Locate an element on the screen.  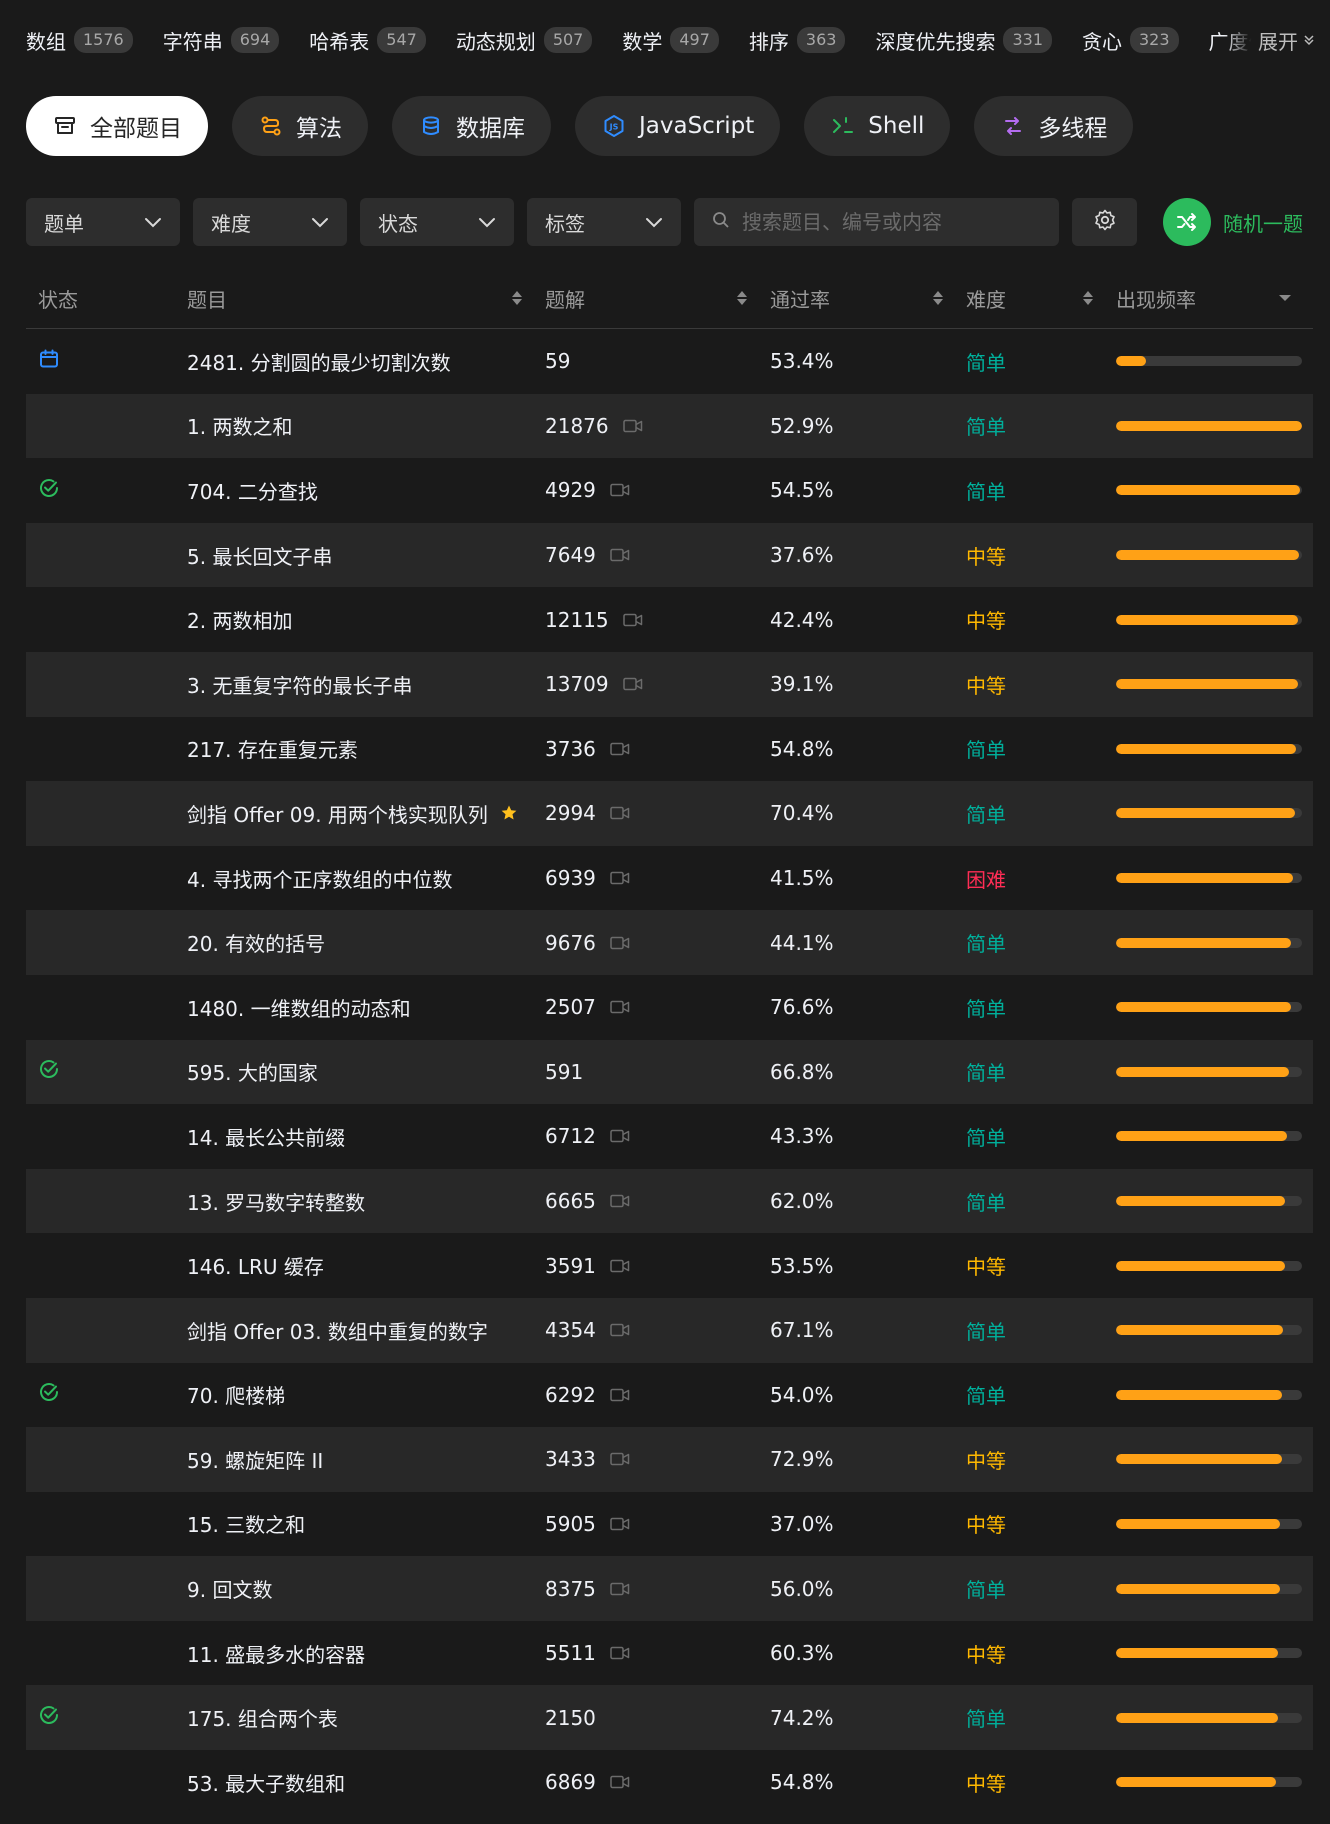
table-row: 146. LRU 缓存 3591 53.5% 中等 is located at coordinates (669, 1265).